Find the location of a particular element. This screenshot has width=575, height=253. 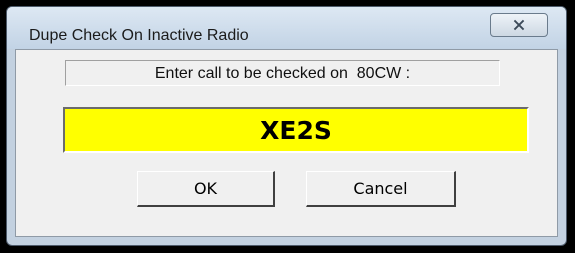

prompt-panel: Enter call to be checked on 80CW : is located at coordinates (282, 73).